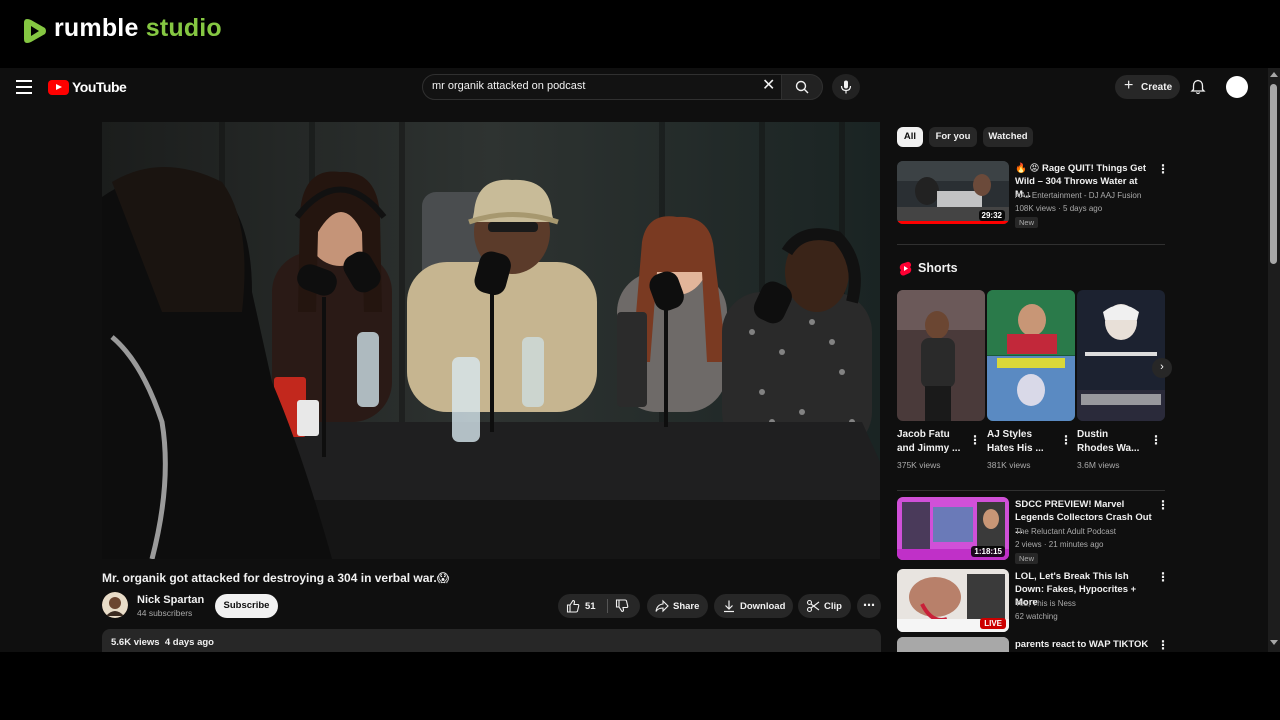  I want to click on rec-meta: 62 watching, so click(1036, 616).